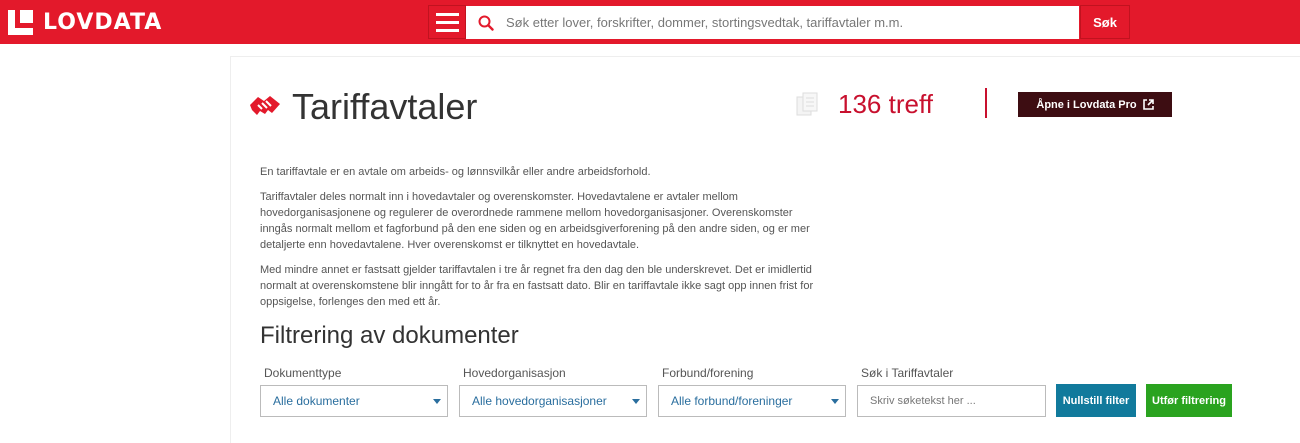 The width and height of the screenshot is (1300, 443). What do you see at coordinates (303, 373) in the screenshot?
I see `document-type-label: Dokumenttype` at bounding box center [303, 373].